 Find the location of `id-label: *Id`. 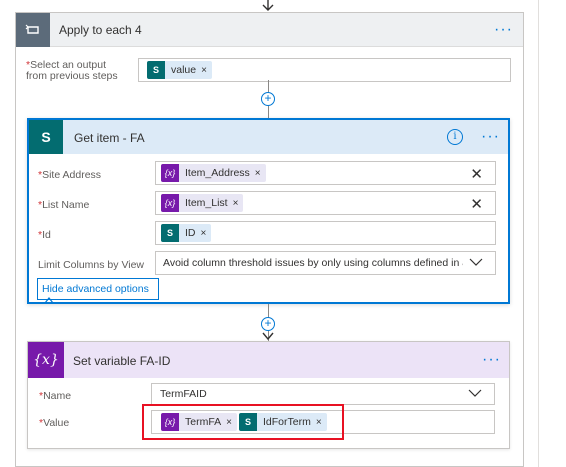

id-label: *Id is located at coordinates (44, 235).